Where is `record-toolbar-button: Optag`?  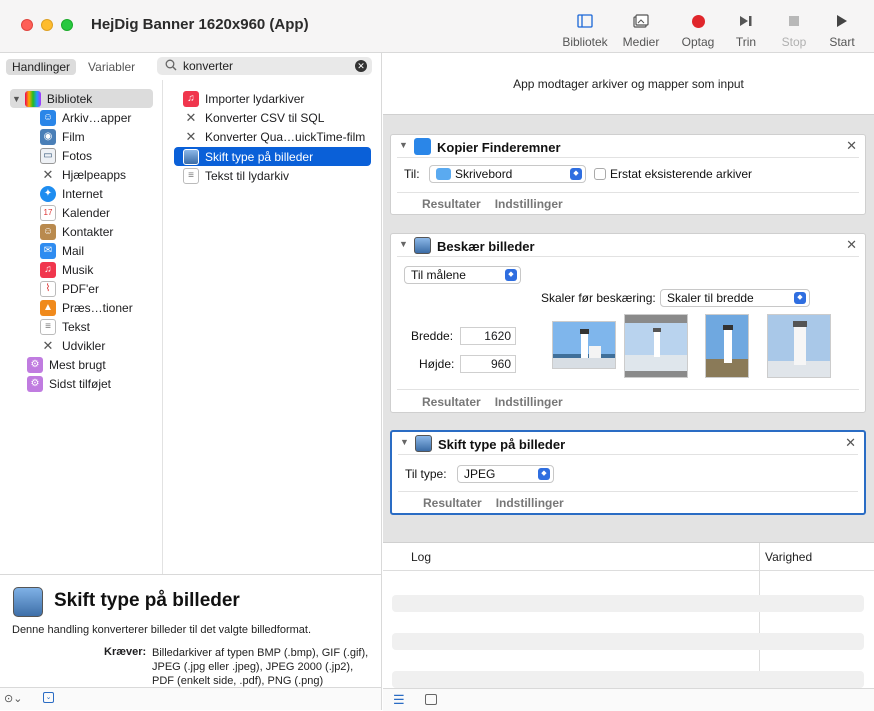 record-toolbar-button: Optag is located at coordinates (698, 30).